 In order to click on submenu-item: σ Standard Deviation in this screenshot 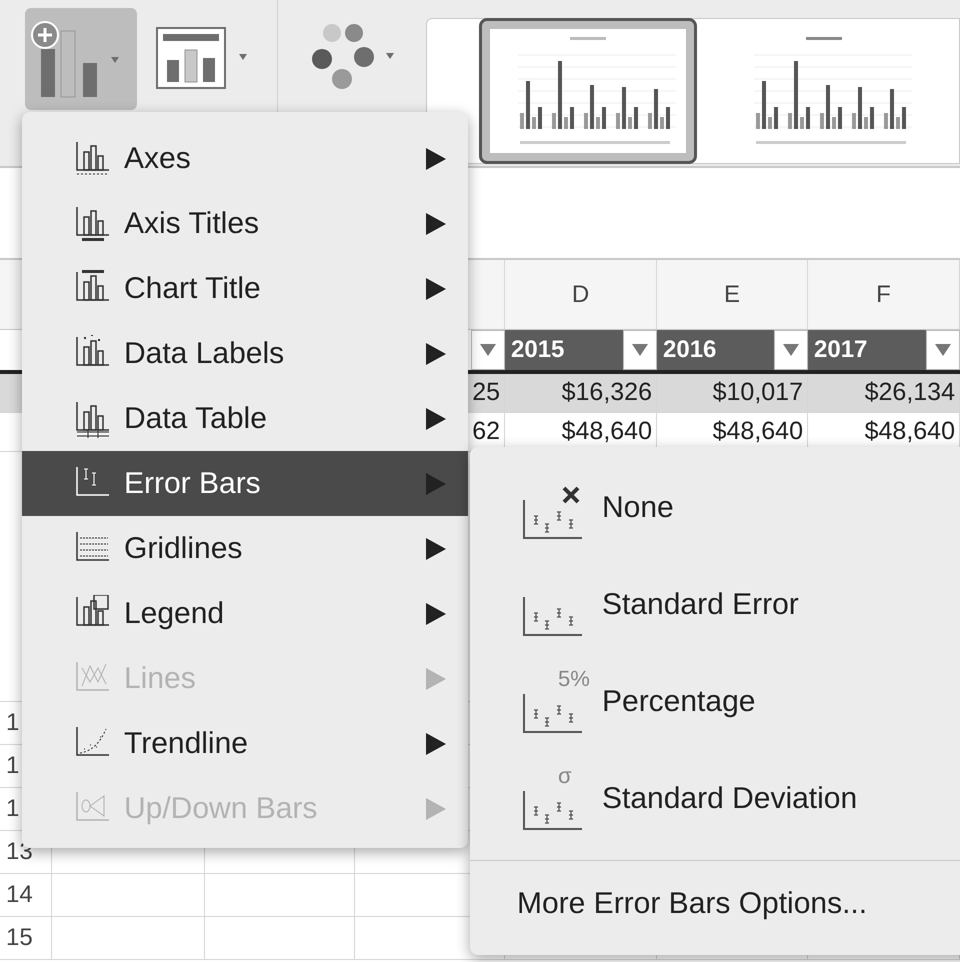, I will do `click(715, 798)`.